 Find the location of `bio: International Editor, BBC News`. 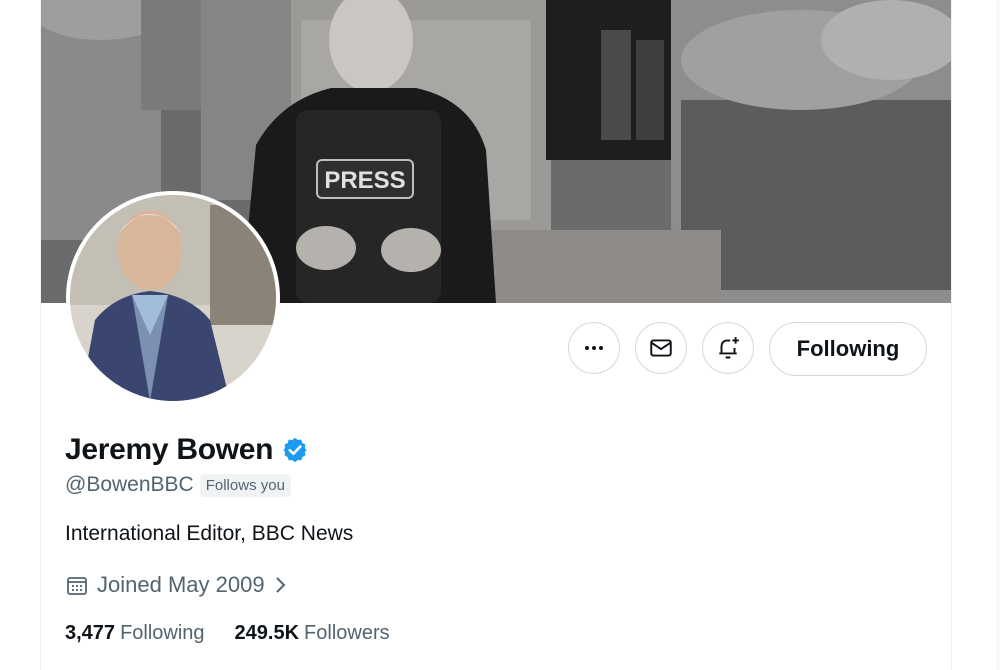

bio: International Editor, BBC News is located at coordinates (209, 533).